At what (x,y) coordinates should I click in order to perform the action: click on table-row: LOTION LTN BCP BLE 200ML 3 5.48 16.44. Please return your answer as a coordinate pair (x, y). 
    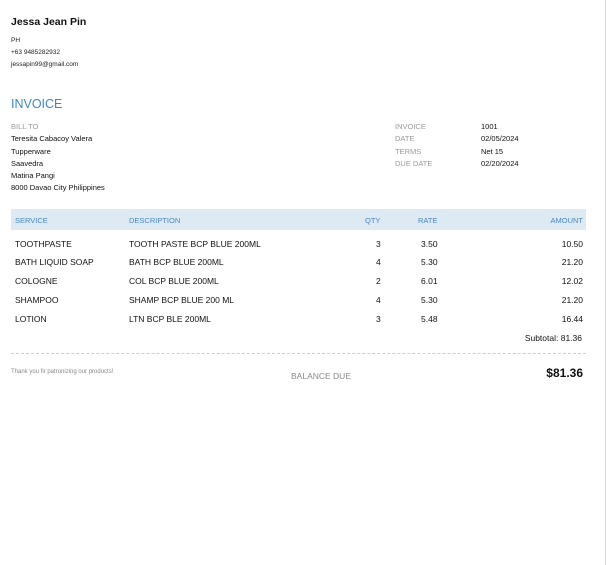
    Looking at the image, I should click on (298, 320).